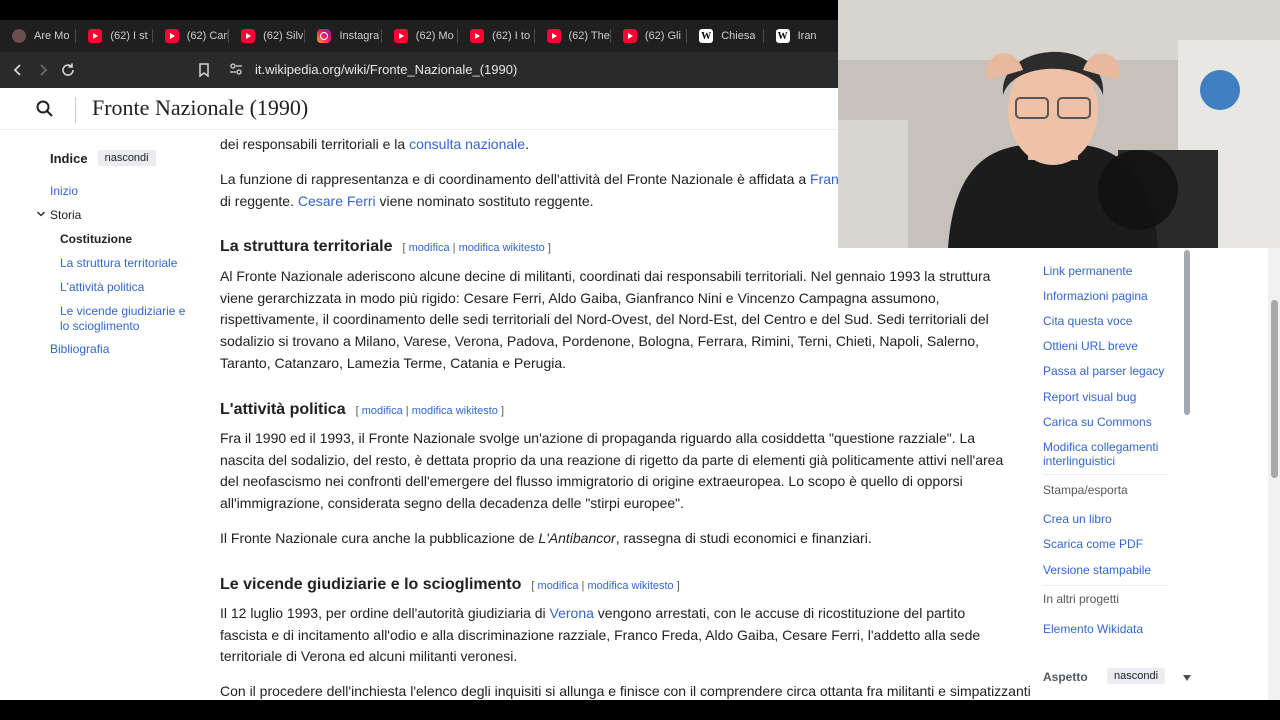 The width and height of the screenshot is (1280, 720). I want to click on tab-label: Chiesa, so click(738, 36).